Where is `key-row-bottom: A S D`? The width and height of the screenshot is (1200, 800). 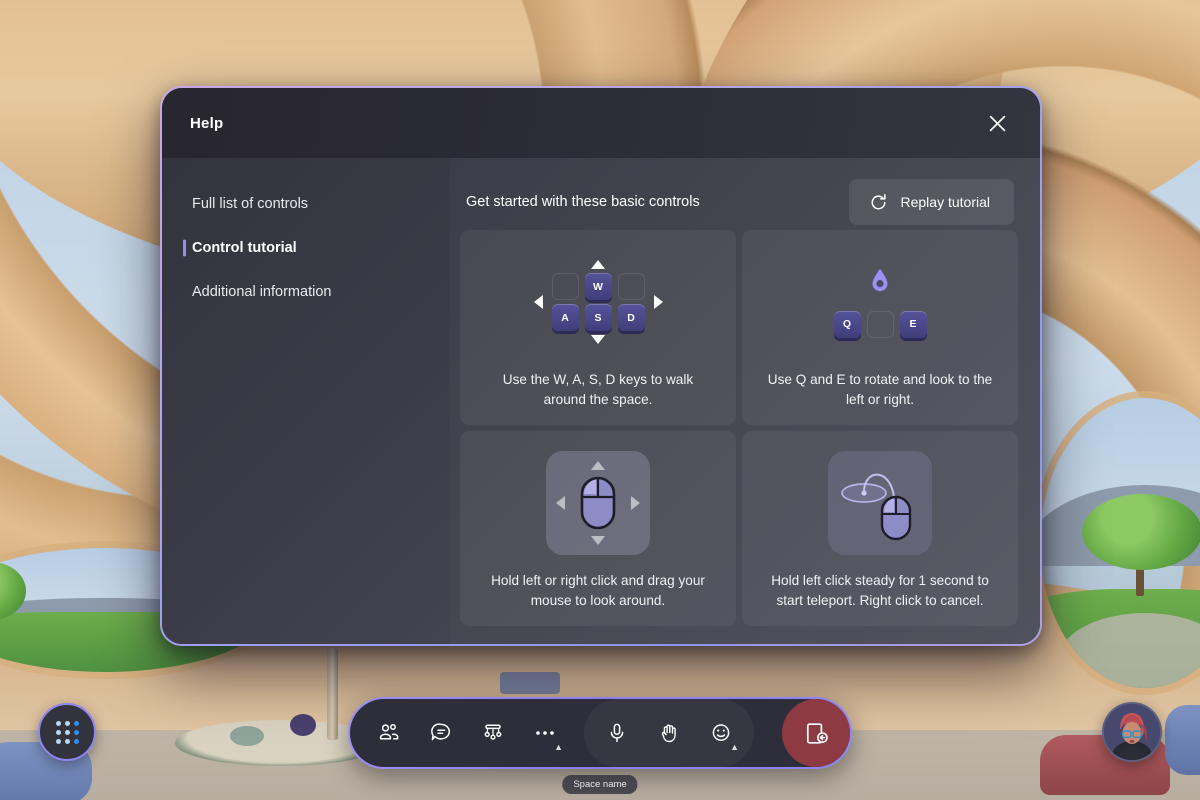
key-row-bottom: A S D is located at coordinates (598, 318).